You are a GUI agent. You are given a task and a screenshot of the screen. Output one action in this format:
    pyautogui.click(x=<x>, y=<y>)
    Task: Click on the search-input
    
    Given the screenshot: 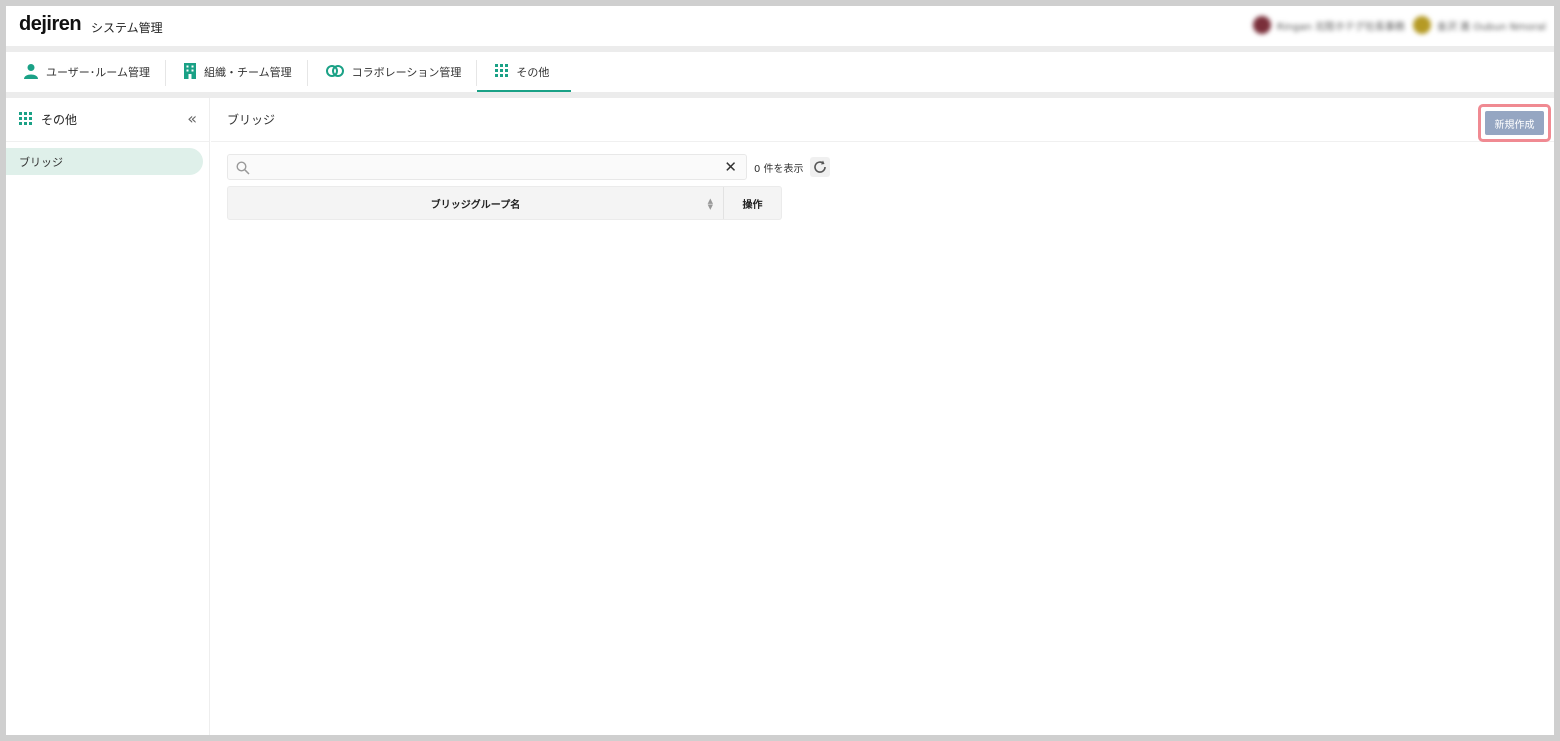 What is the action you would take?
    pyautogui.click(x=484, y=167)
    